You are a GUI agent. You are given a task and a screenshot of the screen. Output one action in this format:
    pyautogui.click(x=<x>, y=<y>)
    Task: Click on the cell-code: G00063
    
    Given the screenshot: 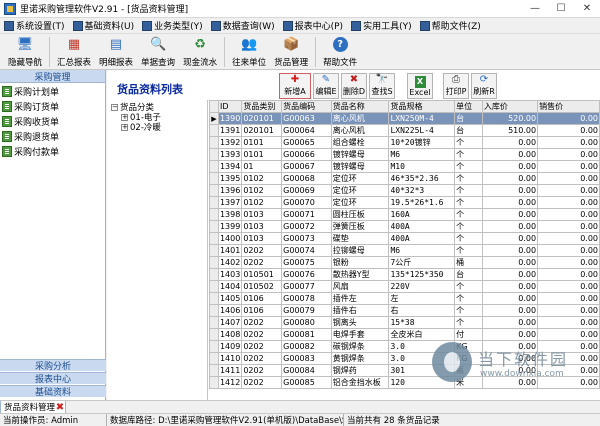 What is the action you would take?
    pyautogui.click(x=306, y=118)
    